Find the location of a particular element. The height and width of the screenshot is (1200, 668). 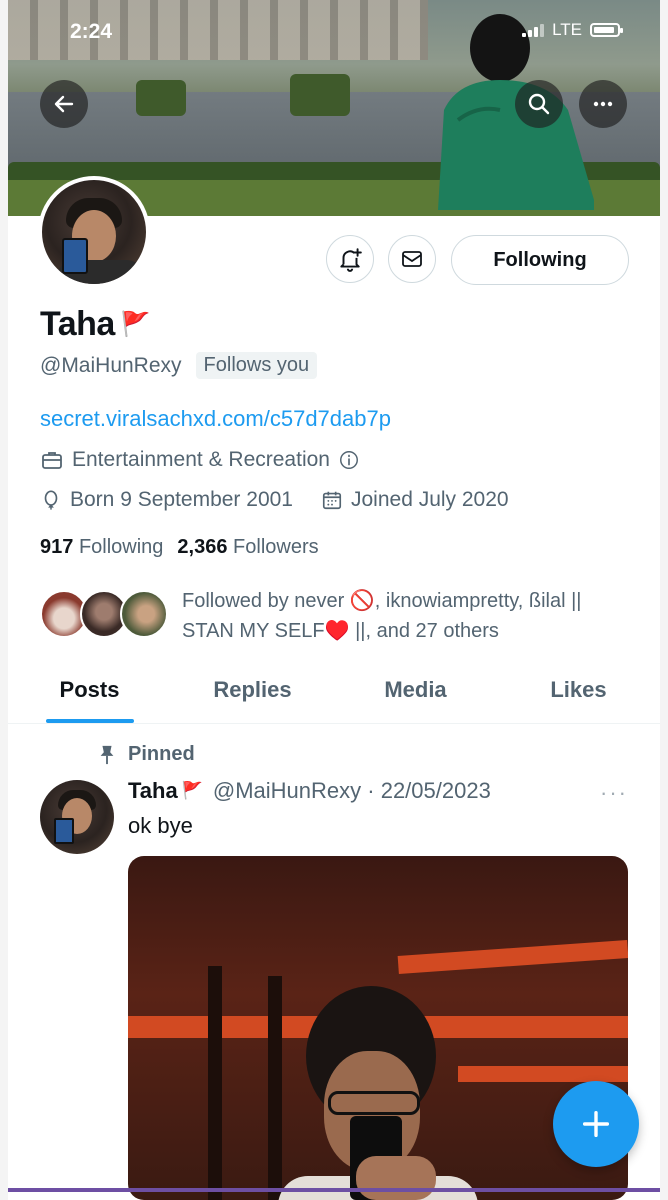

search-icon is located at coordinates (539, 104).